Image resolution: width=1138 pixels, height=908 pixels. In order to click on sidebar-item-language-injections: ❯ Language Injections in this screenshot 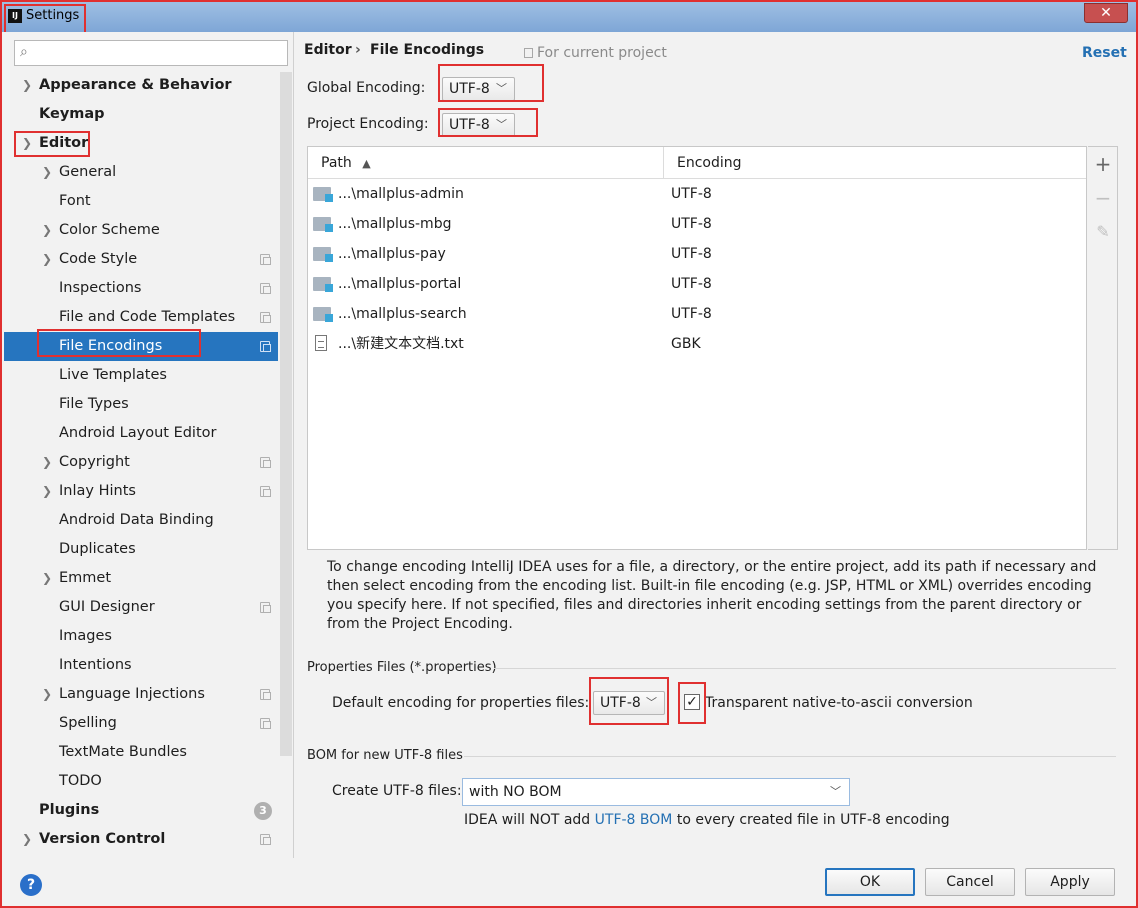, I will do `click(141, 694)`.